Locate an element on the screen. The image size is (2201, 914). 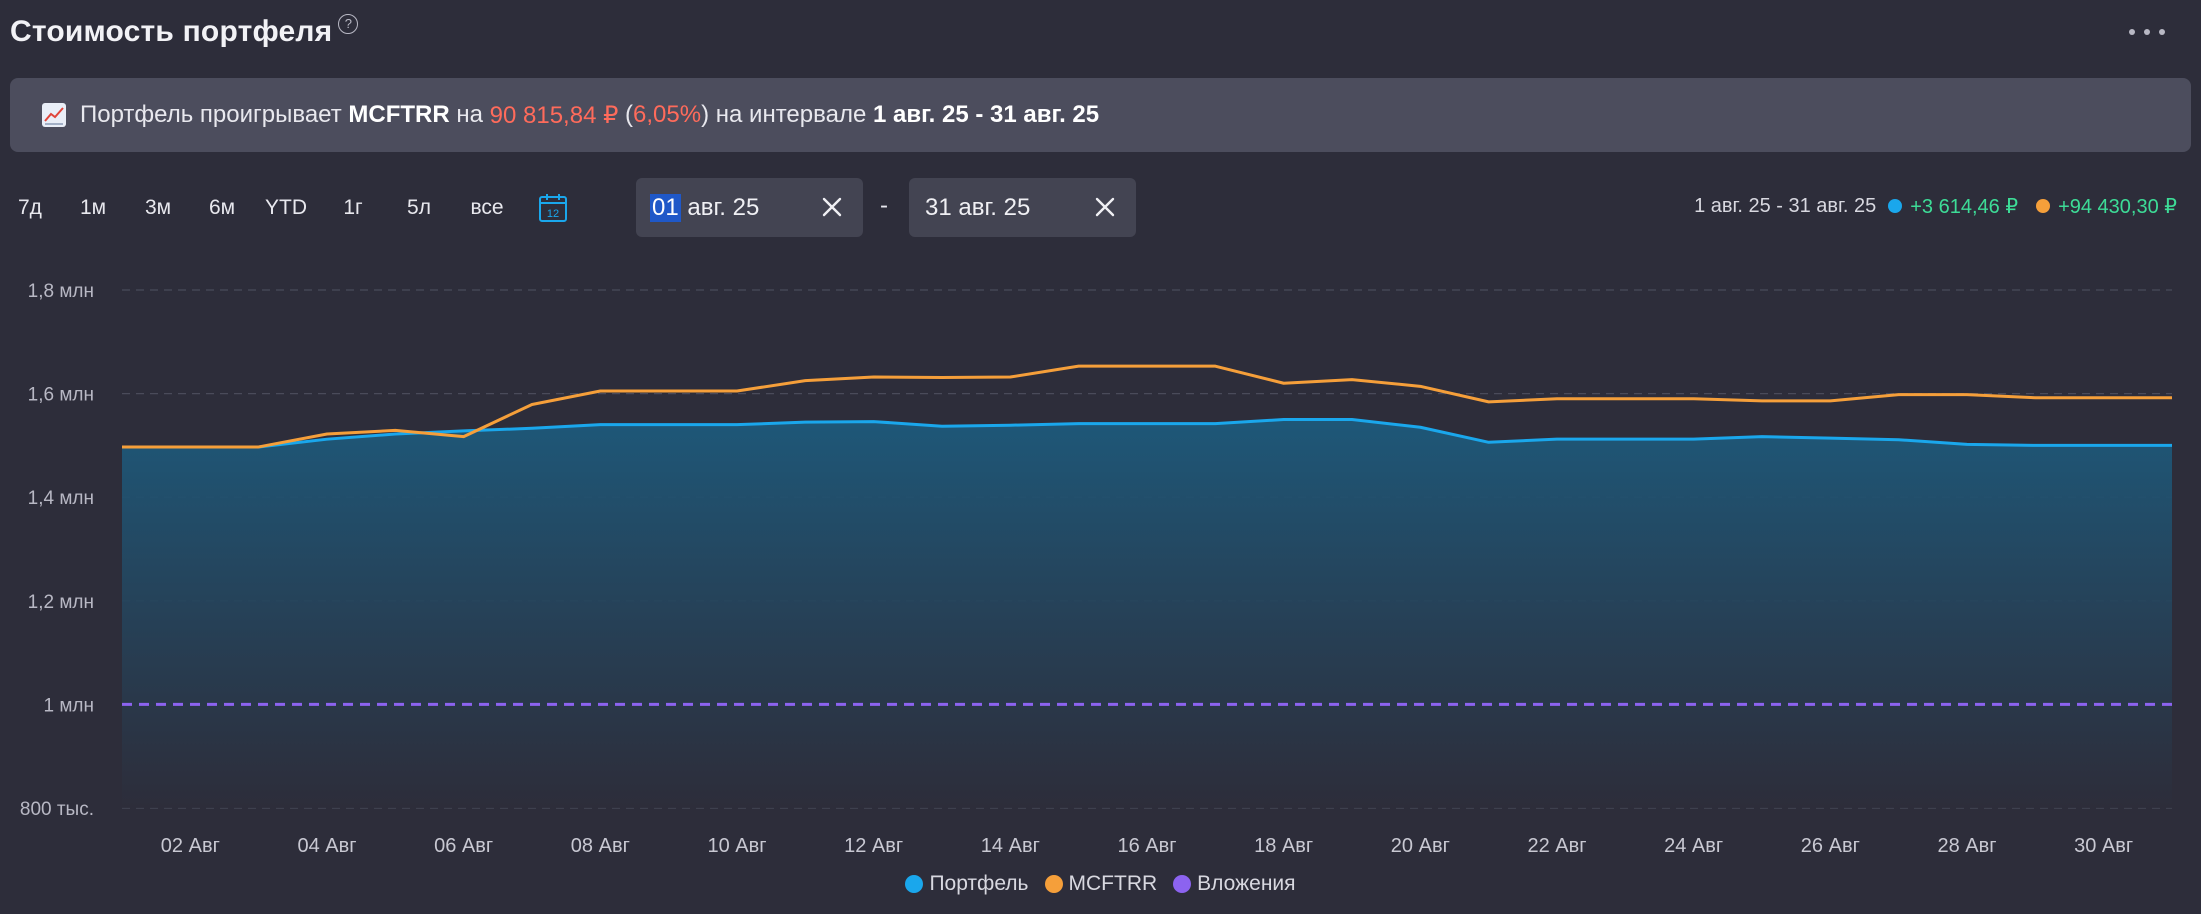
more-options-button is located at coordinates (2147, 32).